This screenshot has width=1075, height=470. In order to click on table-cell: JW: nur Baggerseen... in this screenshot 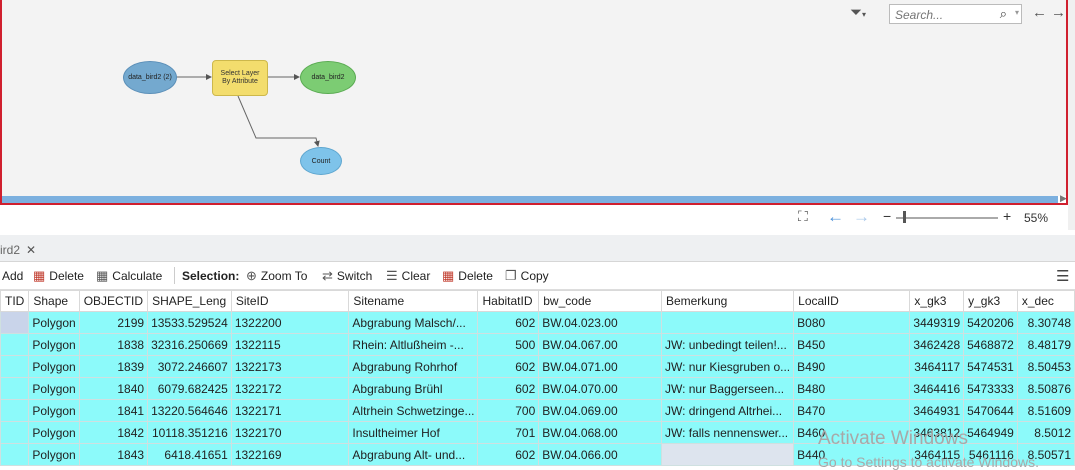, I will do `click(727, 388)`.